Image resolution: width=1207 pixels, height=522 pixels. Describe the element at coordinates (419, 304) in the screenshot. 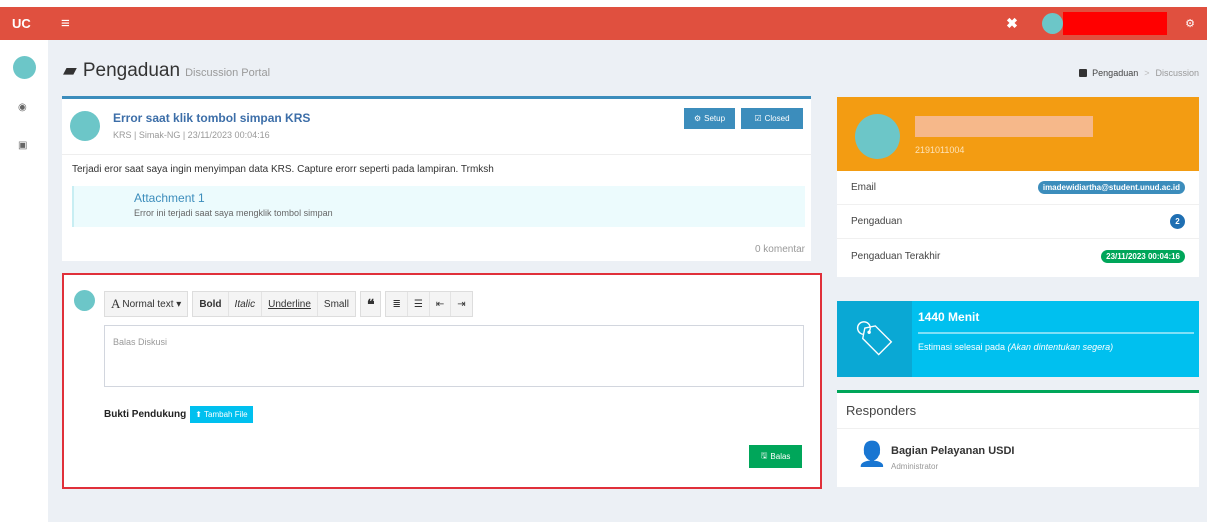

I see `unordered-list-icon: ☰` at that location.